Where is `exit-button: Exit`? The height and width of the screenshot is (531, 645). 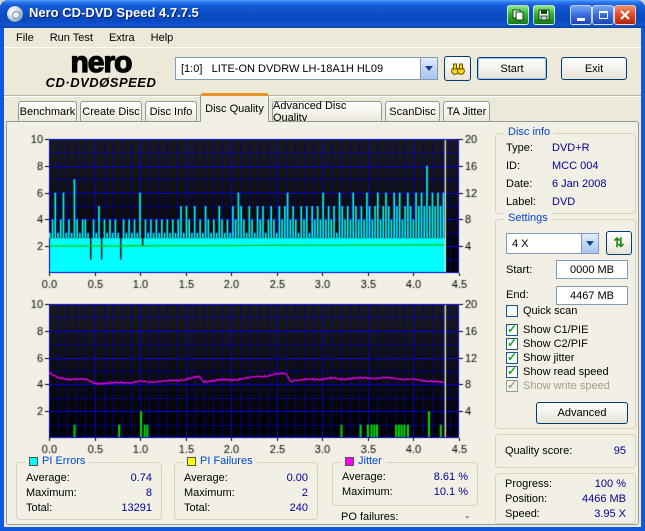
exit-button: Exit is located at coordinates (594, 68).